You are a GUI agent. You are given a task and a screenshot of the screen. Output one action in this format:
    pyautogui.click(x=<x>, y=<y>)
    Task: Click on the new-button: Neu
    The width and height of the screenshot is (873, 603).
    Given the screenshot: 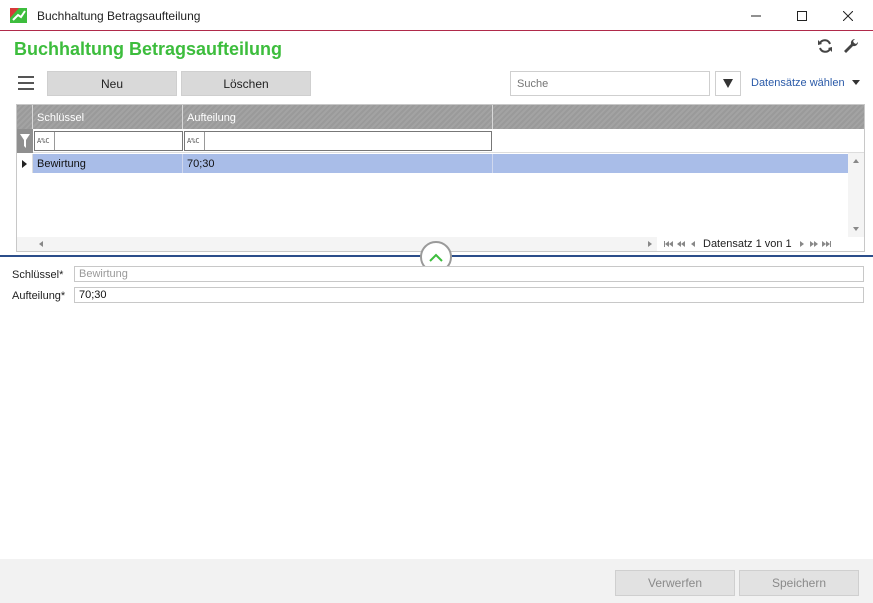 What is the action you would take?
    pyautogui.click(x=112, y=83)
    